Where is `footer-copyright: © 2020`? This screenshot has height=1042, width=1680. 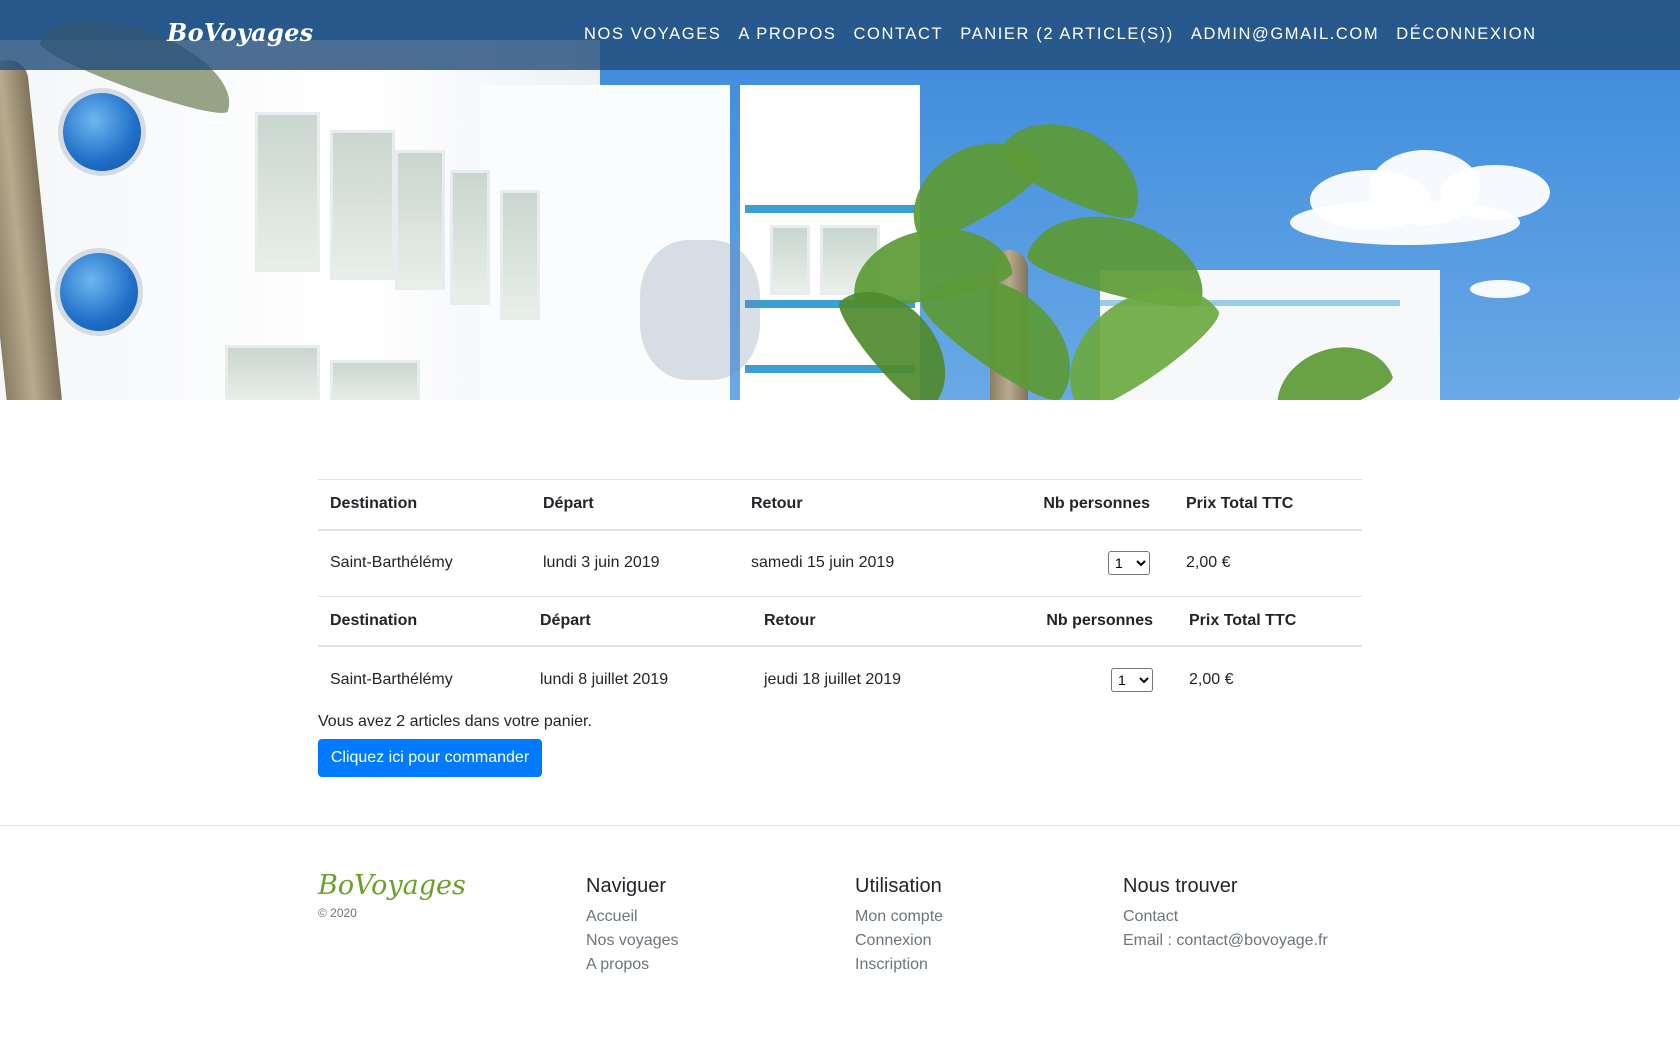 footer-copyright: © 2020 is located at coordinates (337, 913).